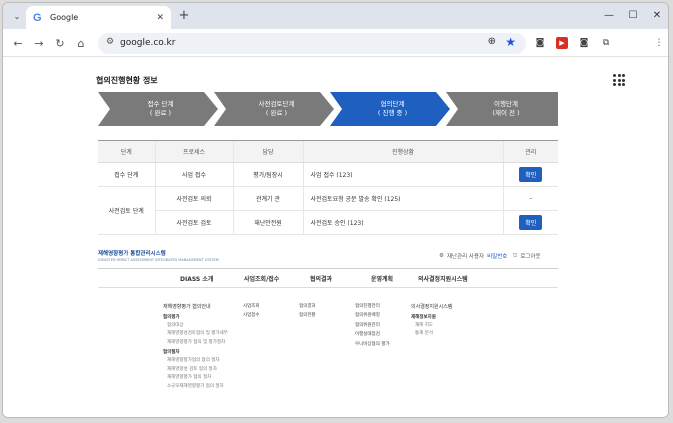 The image size is (673, 423). I want to click on record-extension-icon: ▶, so click(562, 43).